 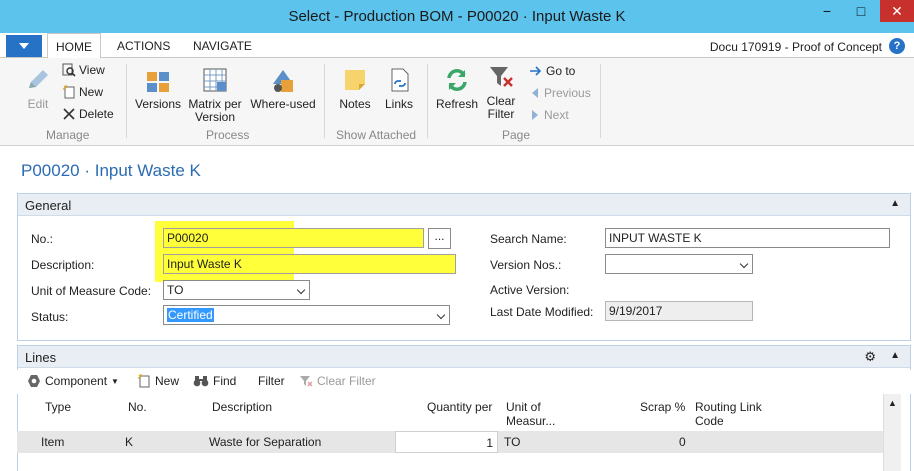 What do you see at coordinates (38, 88) in the screenshot?
I see `edit-button: Edit` at bounding box center [38, 88].